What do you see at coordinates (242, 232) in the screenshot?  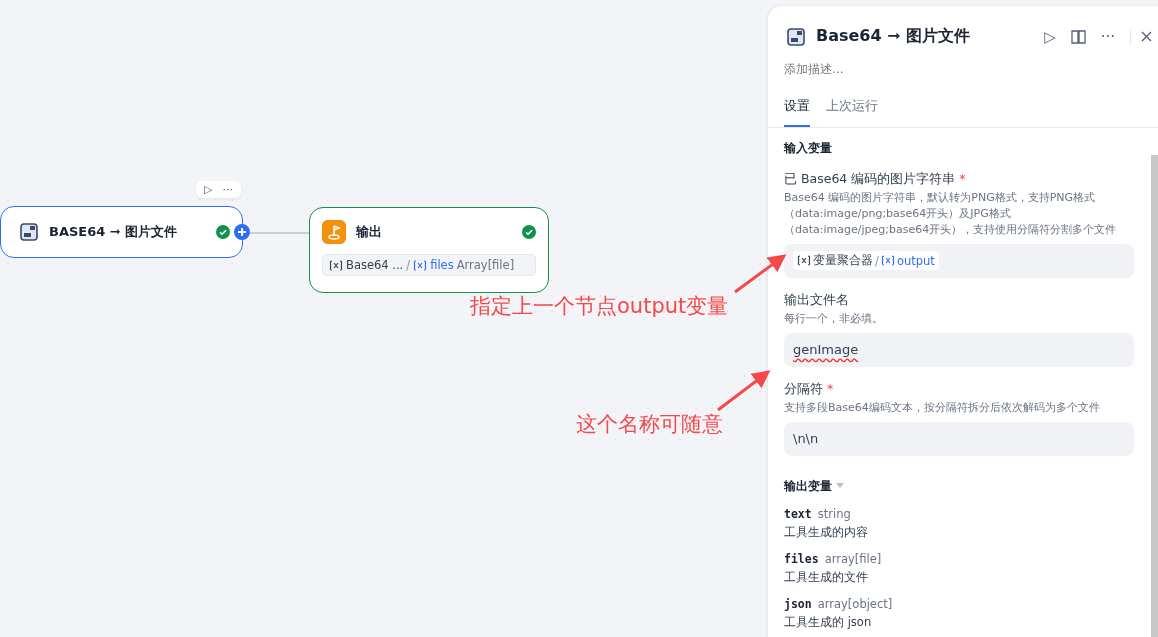 I see `add-node-icon` at bounding box center [242, 232].